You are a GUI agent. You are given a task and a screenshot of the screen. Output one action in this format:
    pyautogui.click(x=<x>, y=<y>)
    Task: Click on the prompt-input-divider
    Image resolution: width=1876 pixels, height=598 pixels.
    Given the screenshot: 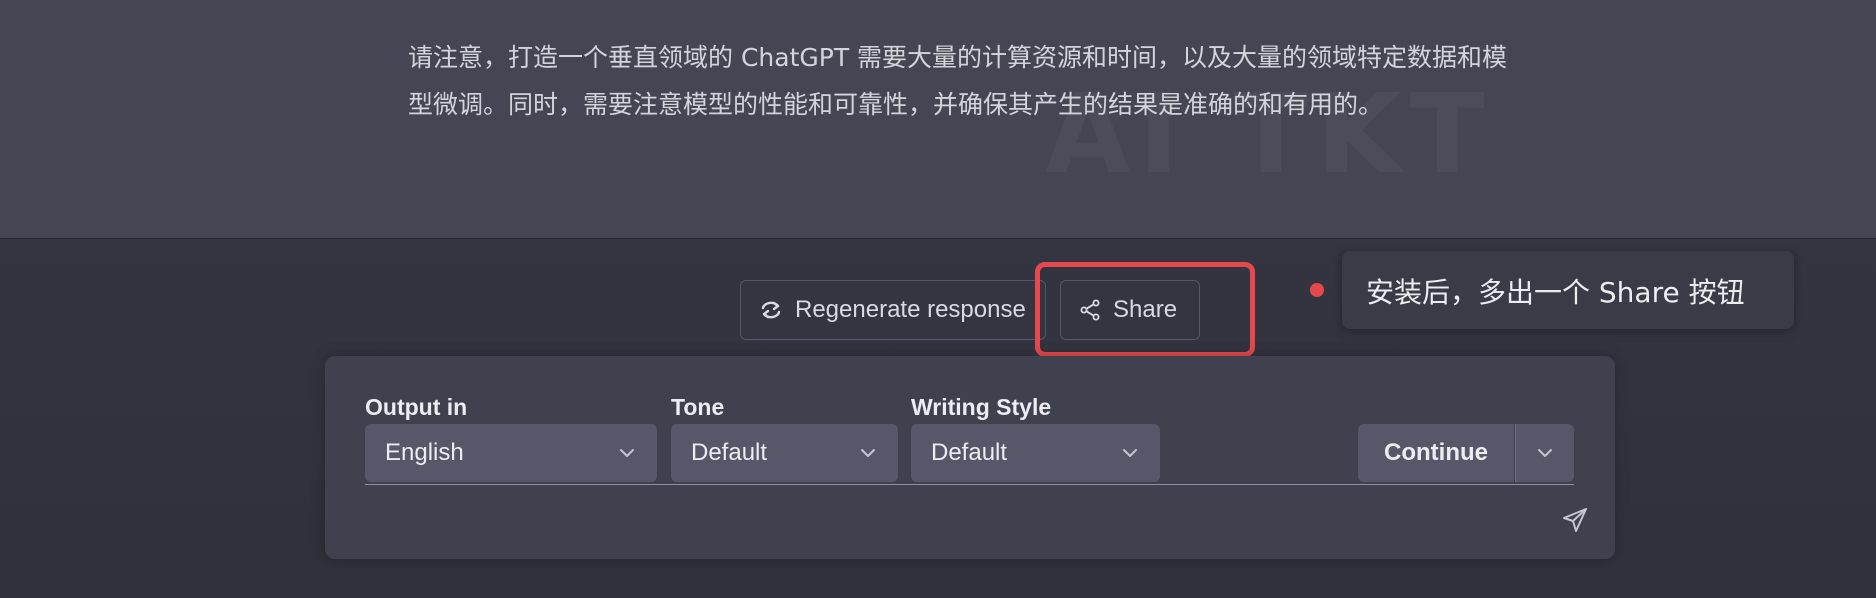 What is the action you would take?
    pyautogui.click(x=969, y=484)
    